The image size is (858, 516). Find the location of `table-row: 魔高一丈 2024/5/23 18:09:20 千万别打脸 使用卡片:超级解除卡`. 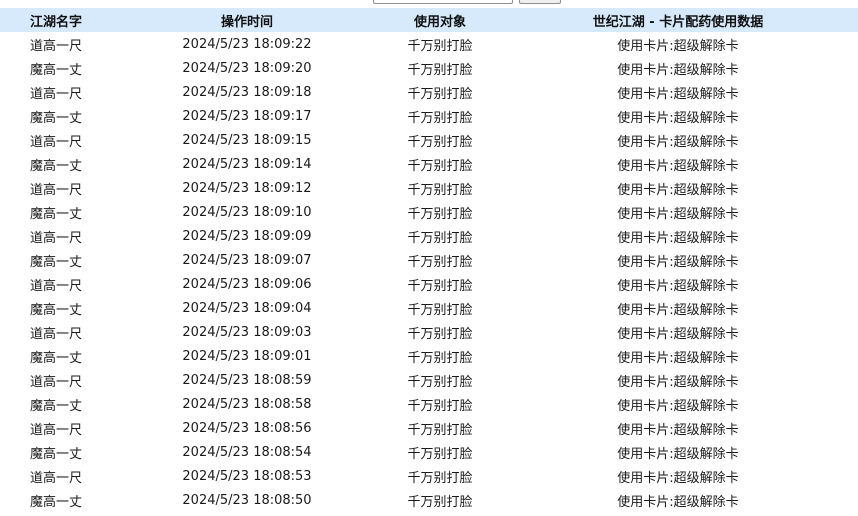

table-row: 魔高一丈 2024/5/23 18:09:20 千万别打脸 使用卡片:超级解除卡 is located at coordinates (429, 68).